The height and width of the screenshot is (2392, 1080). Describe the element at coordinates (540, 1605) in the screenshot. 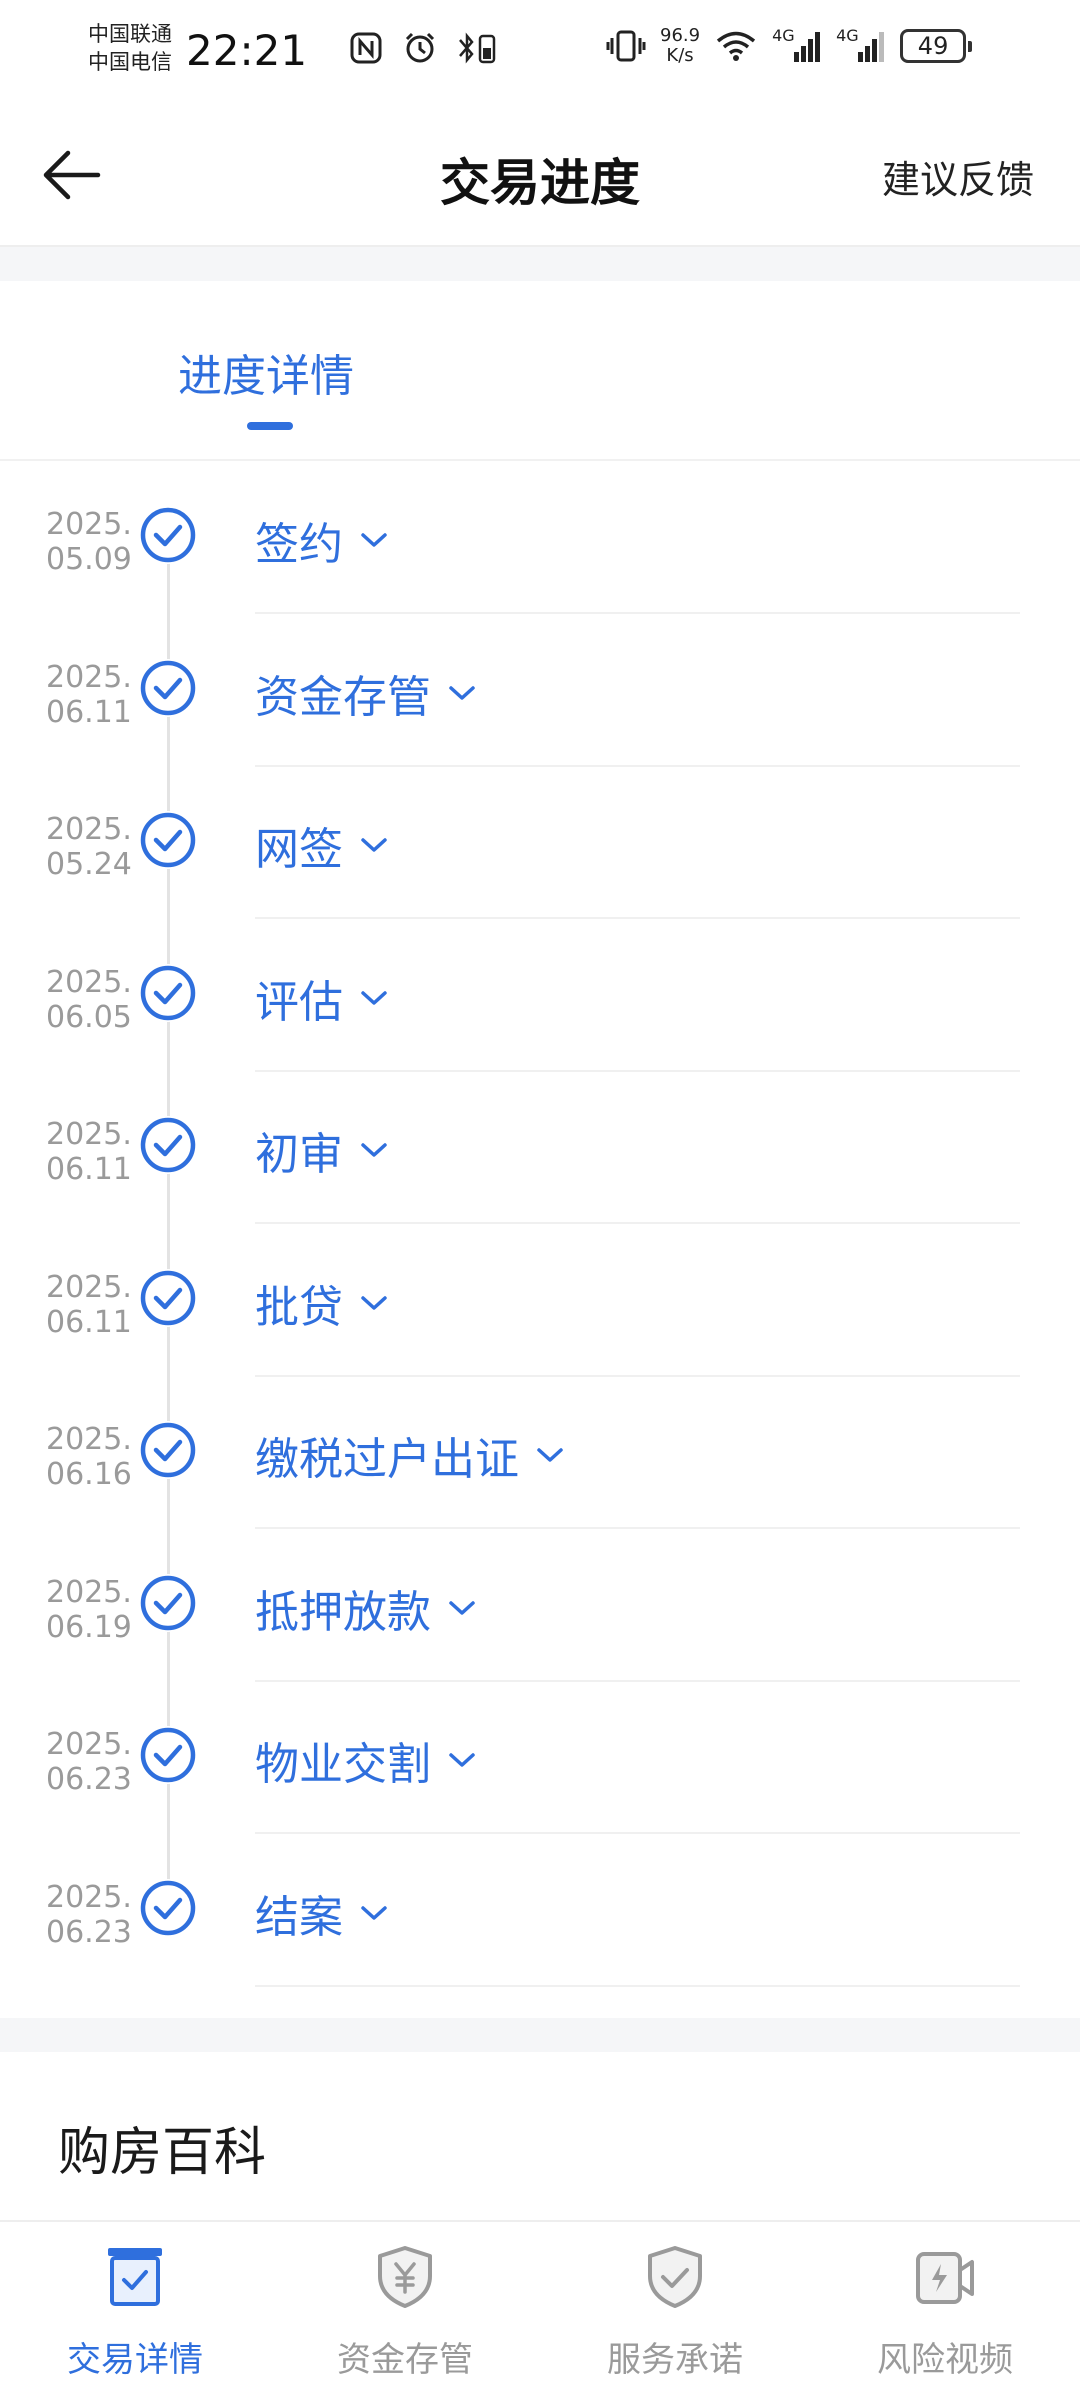

I see `timeline-step-8: 2025. 06.19 抵押放款` at that location.